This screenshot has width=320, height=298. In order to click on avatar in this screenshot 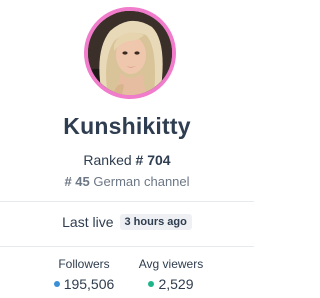, I will do `click(130, 53)`.